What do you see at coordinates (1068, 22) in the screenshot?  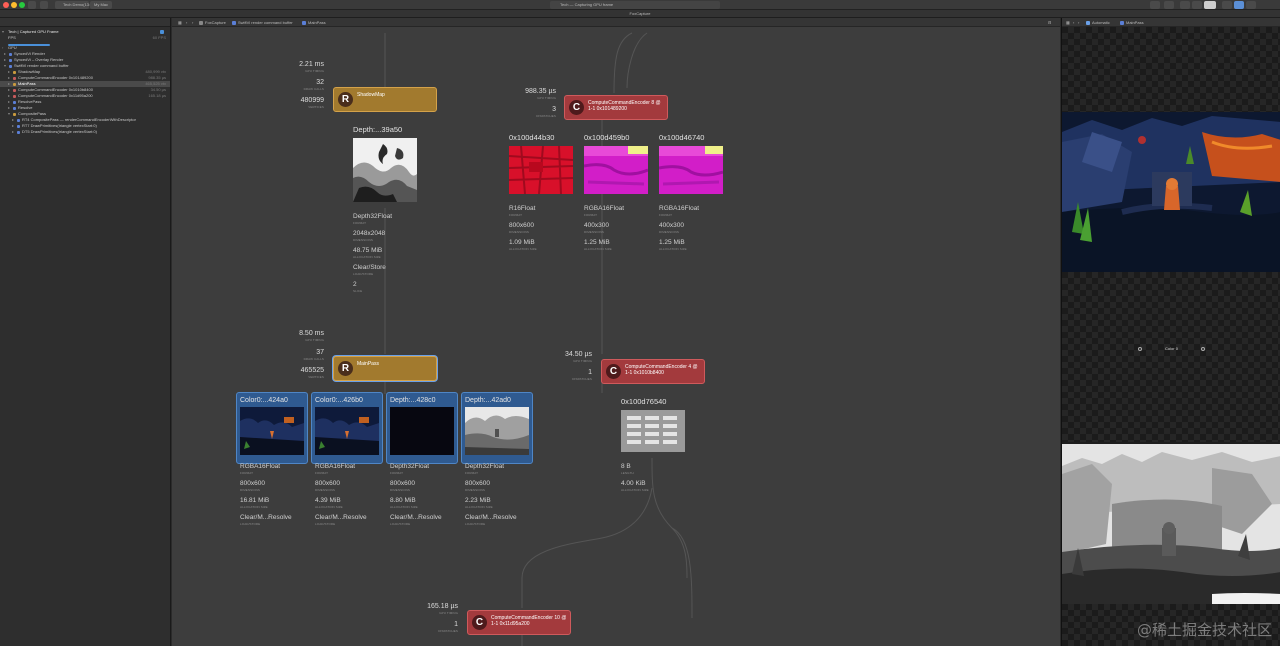 I see `grid-icon: ▦` at bounding box center [1068, 22].